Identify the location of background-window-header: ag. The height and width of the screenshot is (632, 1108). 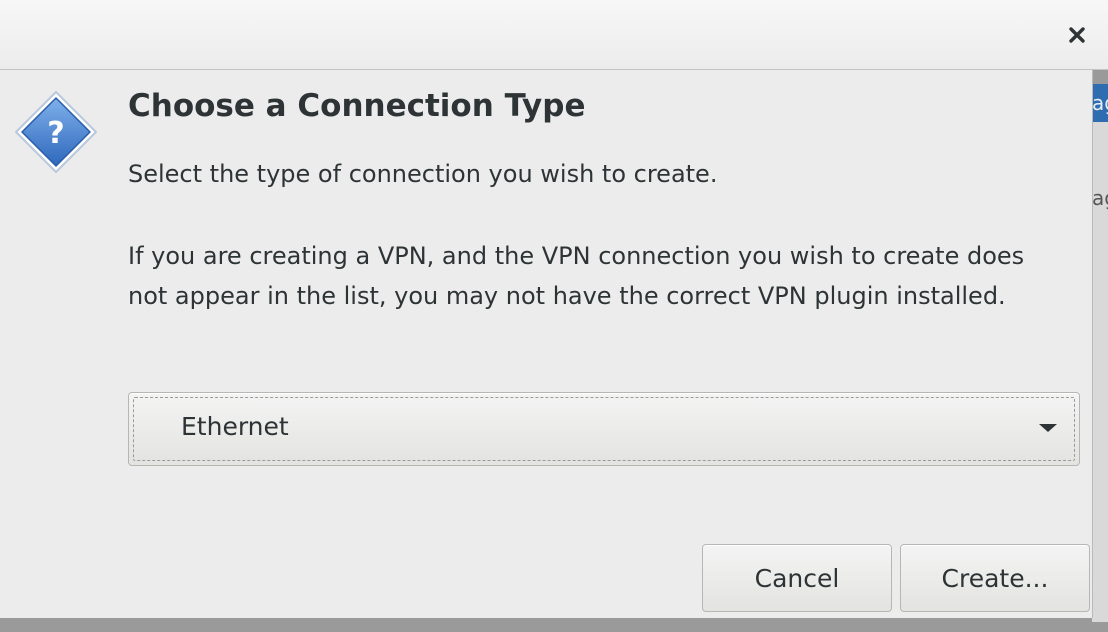
(1100, 103).